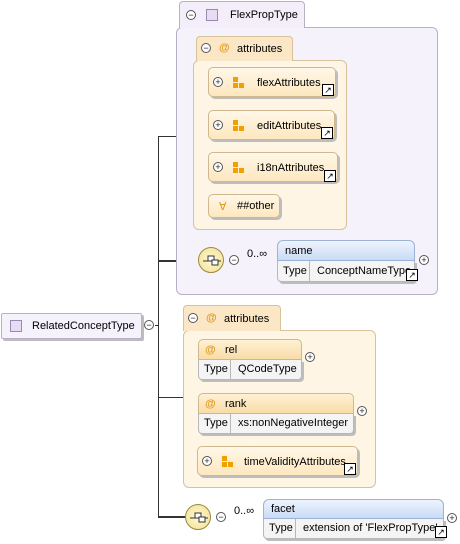 This screenshot has width=460, height=544. I want to click on facet-cardinality: 0..∞, so click(244, 511).